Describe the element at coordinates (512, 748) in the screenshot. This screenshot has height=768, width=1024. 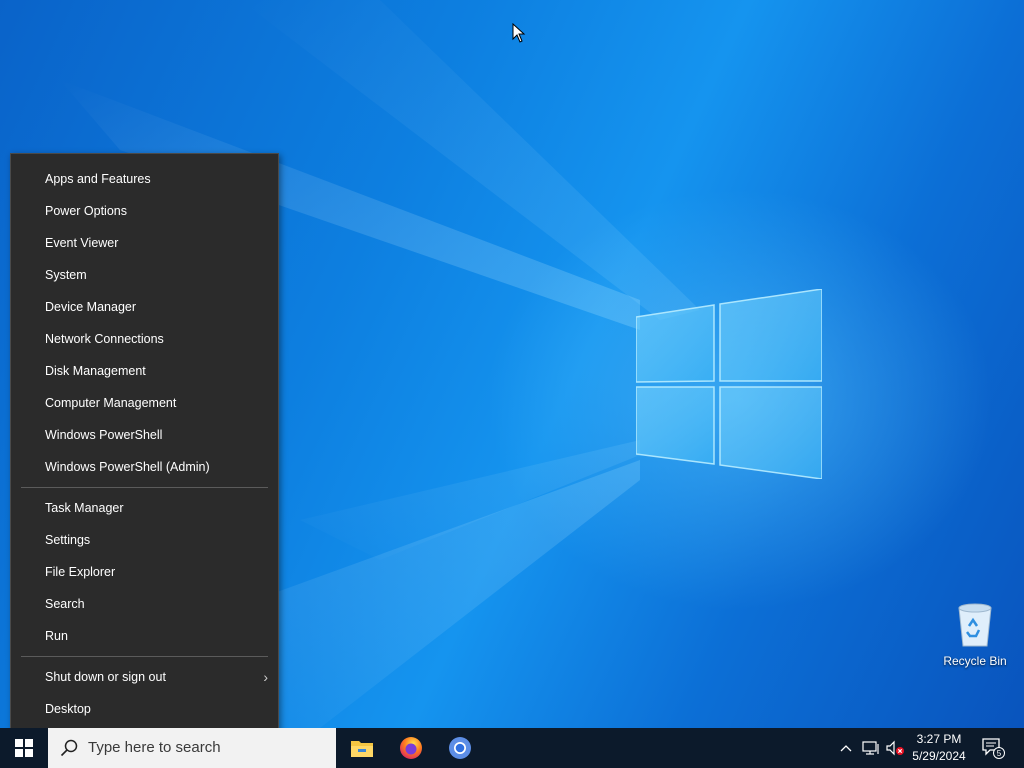
I see `taskbar: Type here to search 3:27 PM 5/29/2024 5` at that location.